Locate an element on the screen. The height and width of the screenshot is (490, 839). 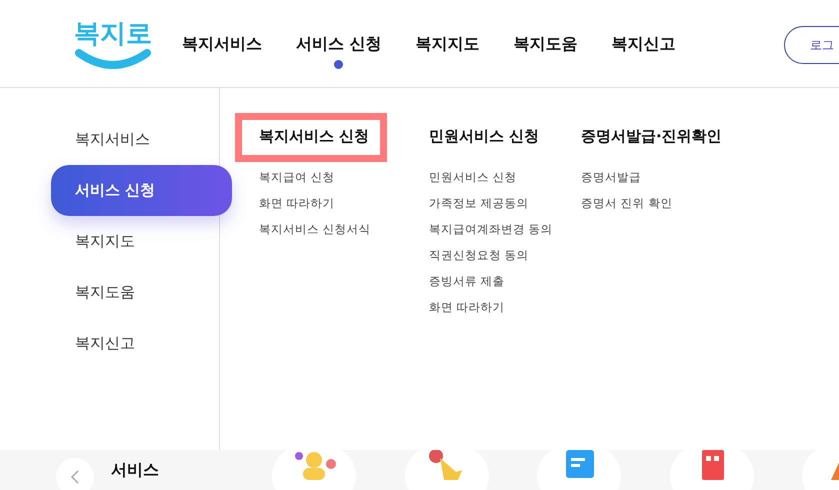
nav-item: 복지서비스 is located at coordinates (222, 43).